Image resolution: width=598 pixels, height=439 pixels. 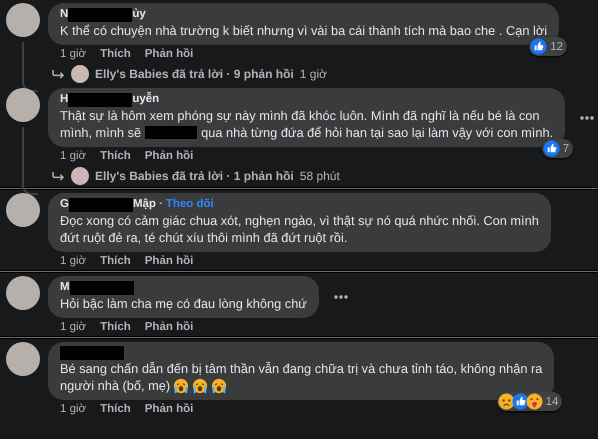 I want to click on reply-time: 1 giờ, so click(x=313, y=74).